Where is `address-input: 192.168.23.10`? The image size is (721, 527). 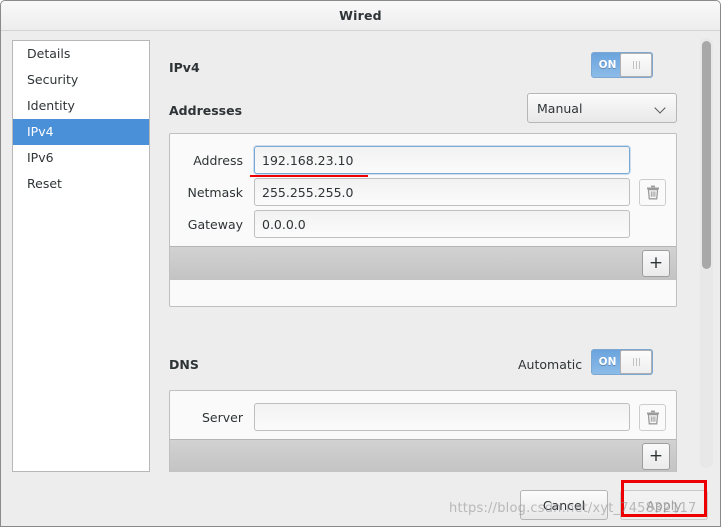
address-input: 192.168.23.10 is located at coordinates (442, 160).